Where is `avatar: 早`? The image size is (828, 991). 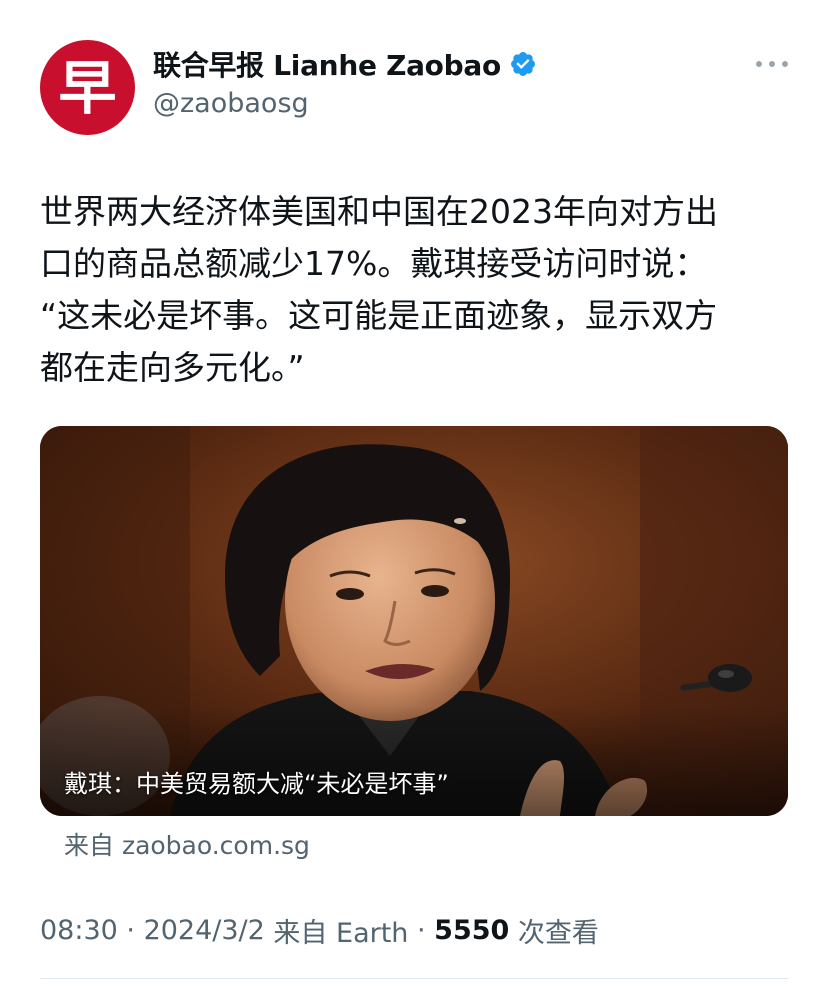
avatar: 早 is located at coordinates (87, 87).